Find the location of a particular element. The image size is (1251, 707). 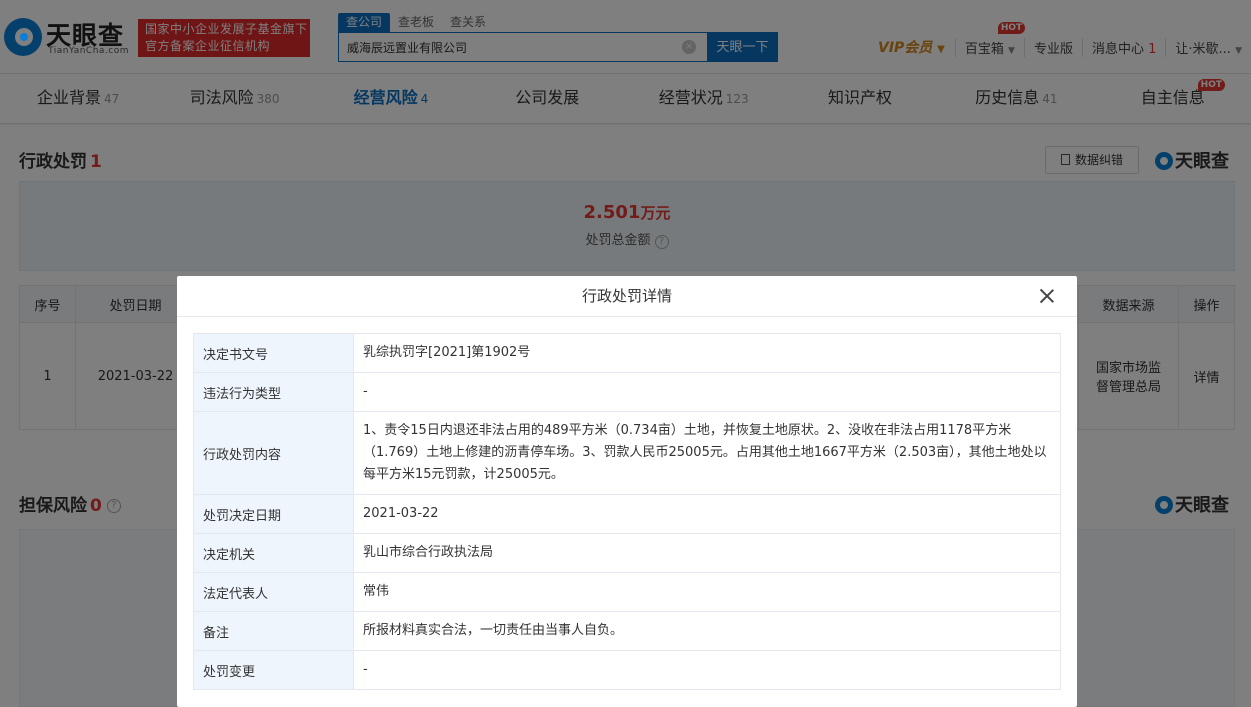

detail-row-decision-no: 决定书文号 乳综执罚字[2021]第1902号 is located at coordinates (627, 353).